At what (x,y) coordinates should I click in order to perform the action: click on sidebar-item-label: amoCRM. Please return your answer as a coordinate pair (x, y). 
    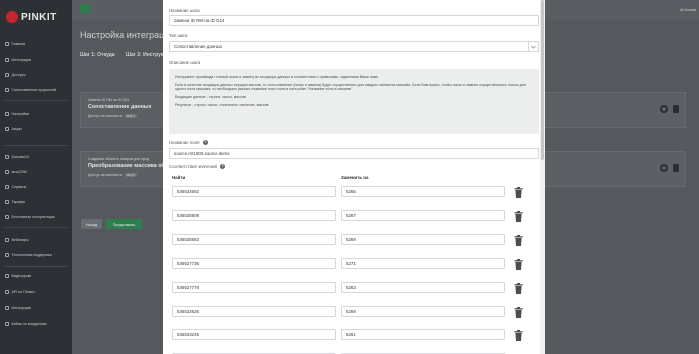
    Looking at the image, I should click on (19, 172).